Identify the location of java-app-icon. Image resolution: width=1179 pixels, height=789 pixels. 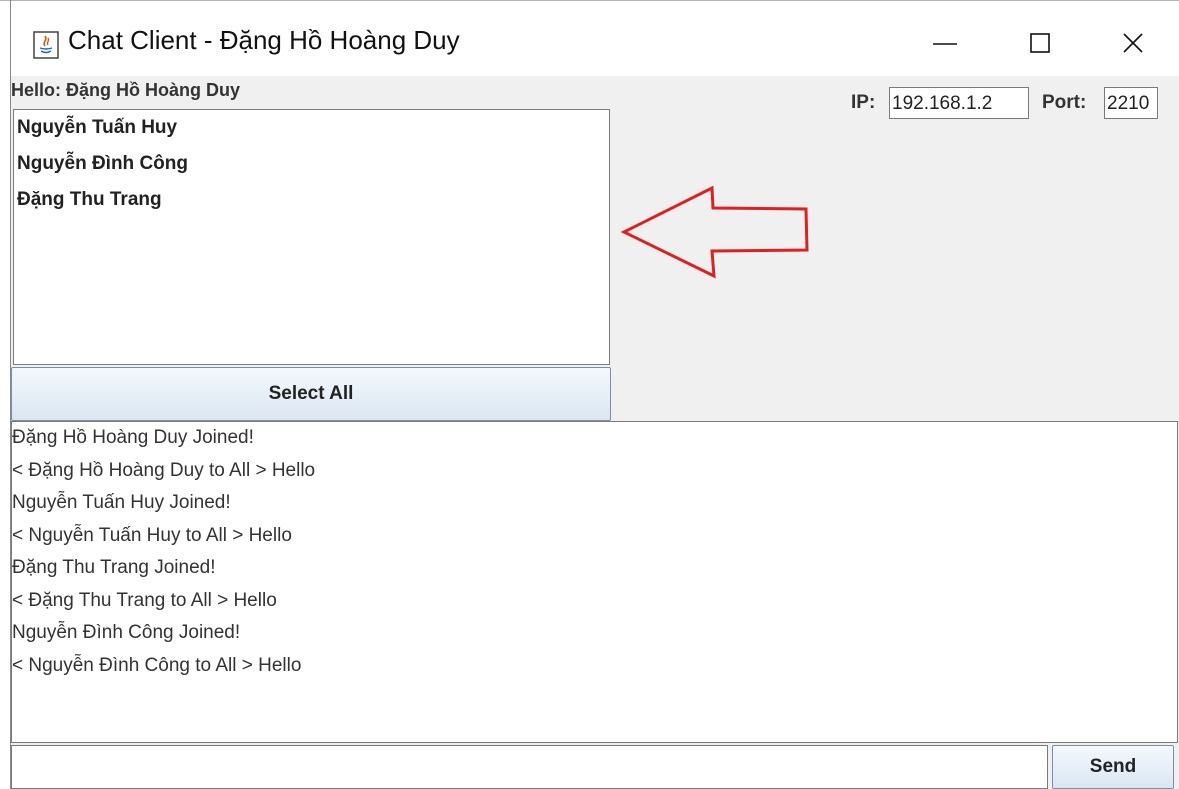
(46, 45).